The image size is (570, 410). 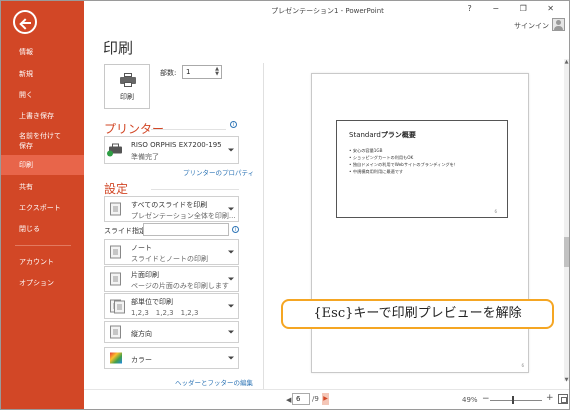 I want to click on layout-select: ノート スライドとノートの印刷, so click(x=171, y=252).